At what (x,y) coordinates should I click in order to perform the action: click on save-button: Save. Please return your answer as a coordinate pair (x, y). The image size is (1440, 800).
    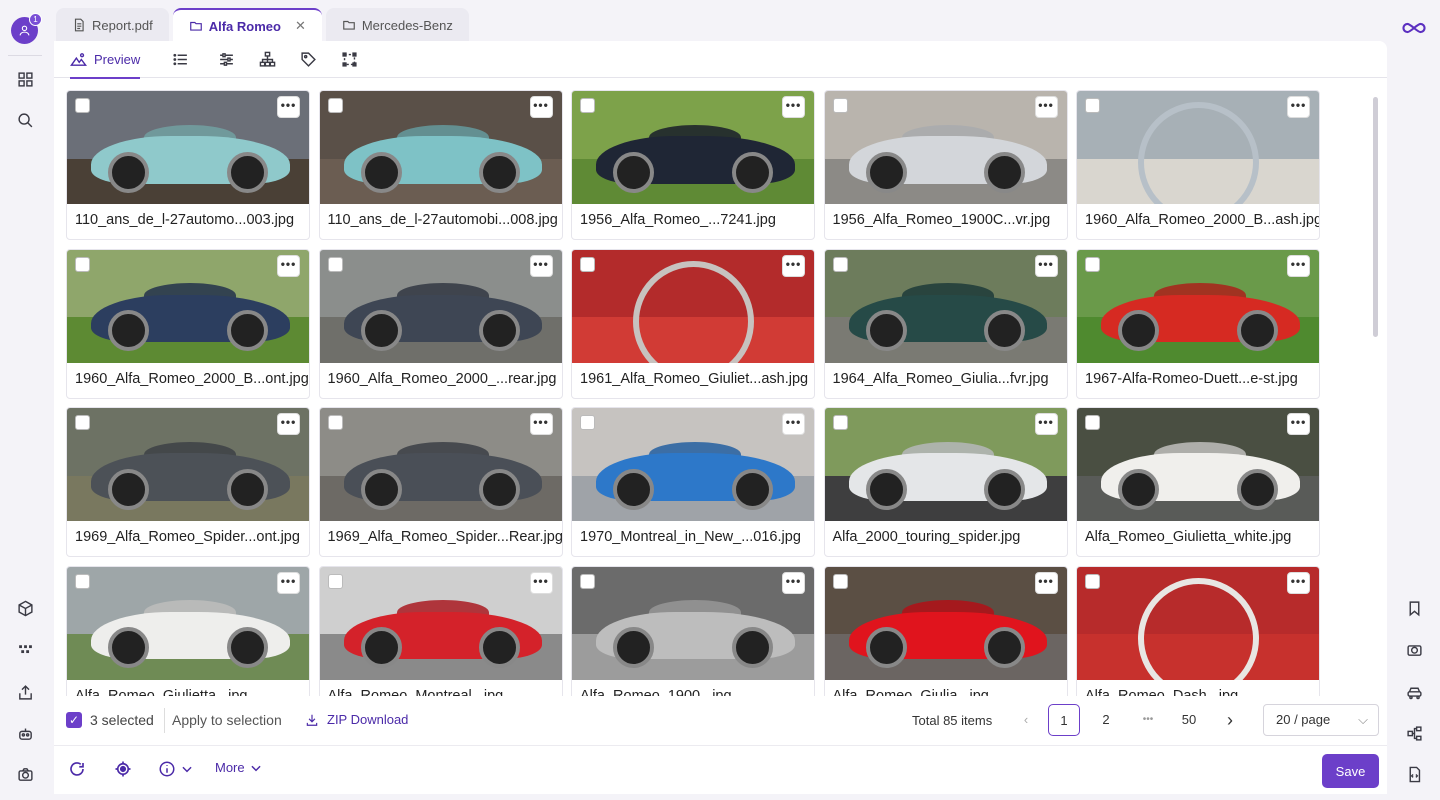
    Looking at the image, I should click on (1350, 771).